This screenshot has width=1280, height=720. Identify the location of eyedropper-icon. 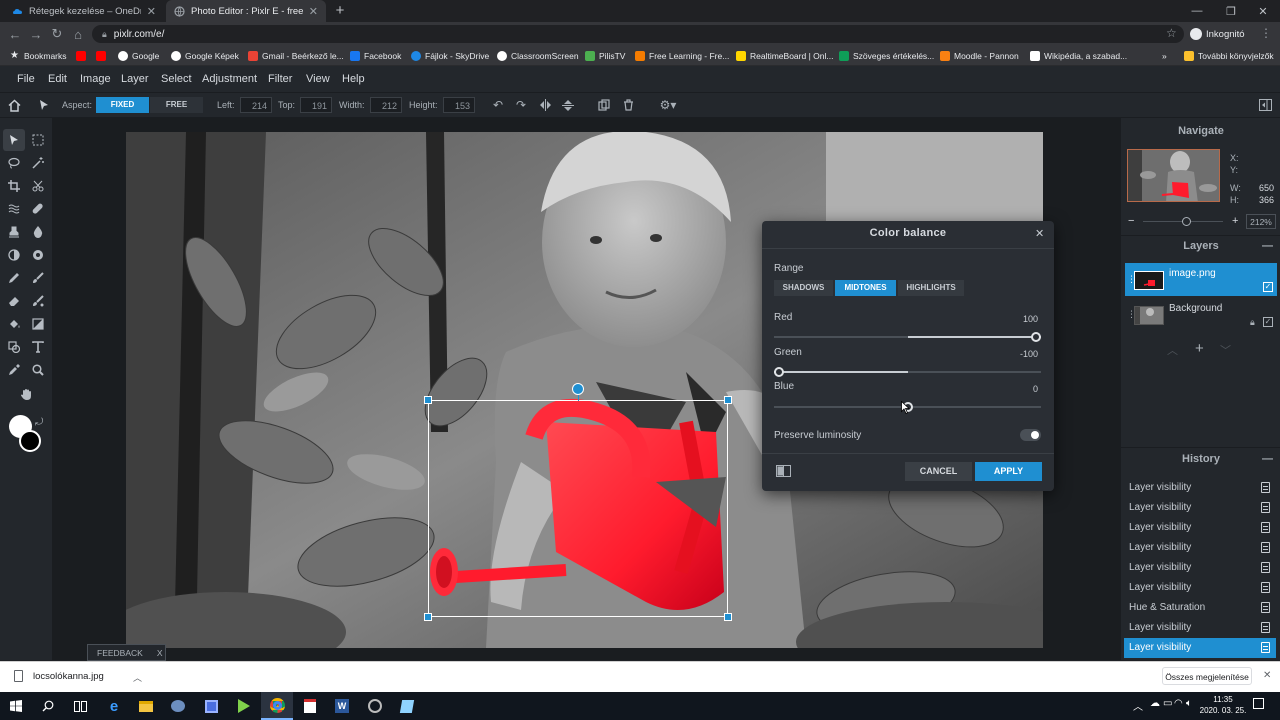
(14, 370).